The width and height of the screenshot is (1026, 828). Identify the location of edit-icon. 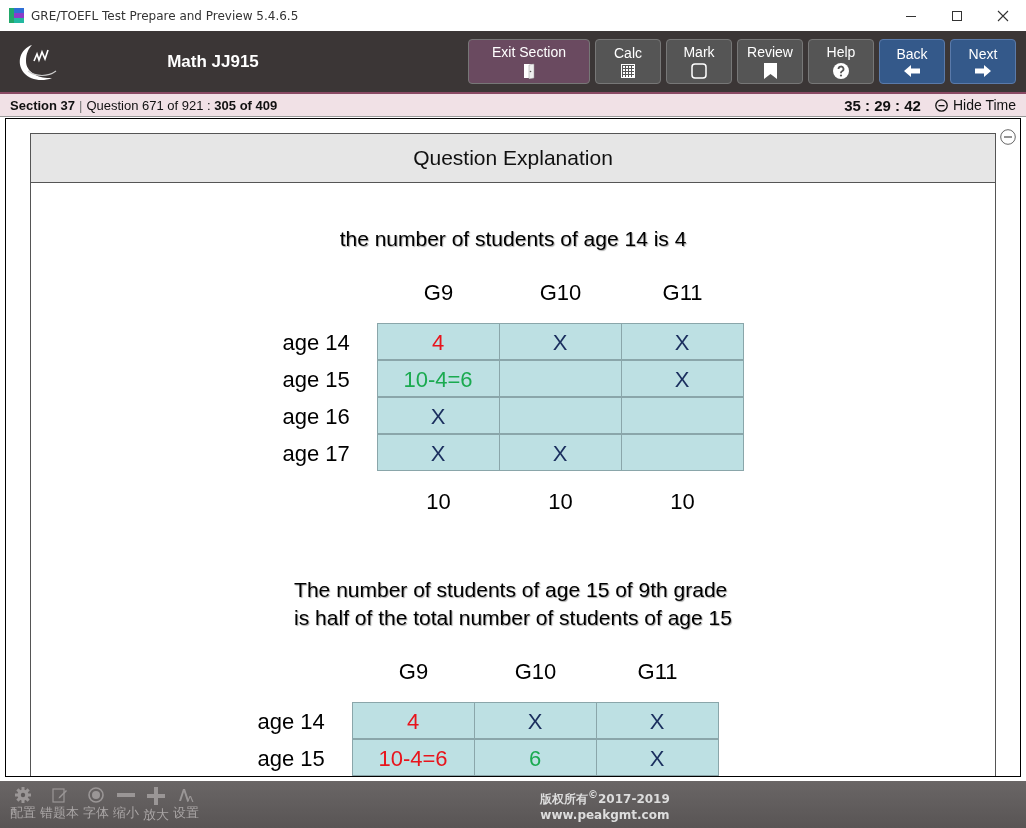
(59, 794).